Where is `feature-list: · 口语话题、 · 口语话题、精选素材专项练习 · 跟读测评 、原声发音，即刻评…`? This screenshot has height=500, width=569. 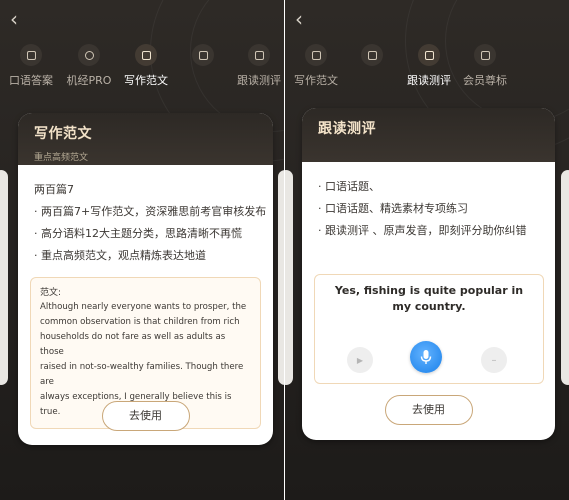 feature-list: · 口语话题、 · 口语话题、精选素材专项练习 · 跟读测评 、原声发音，即刻评… is located at coordinates (428, 202).